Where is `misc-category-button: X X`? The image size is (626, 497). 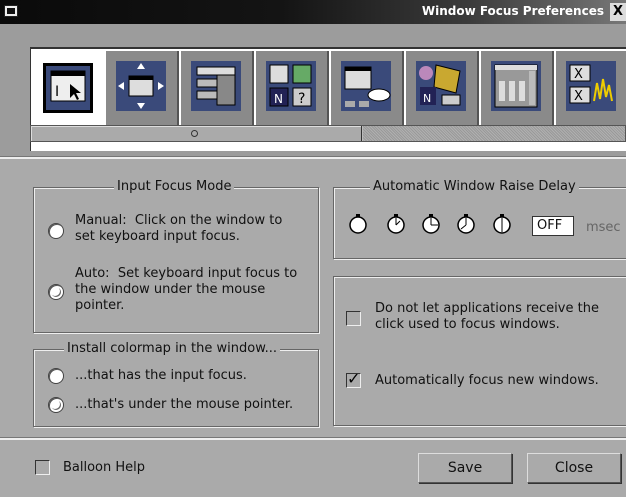 misc-category-button: X X is located at coordinates (591, 88).